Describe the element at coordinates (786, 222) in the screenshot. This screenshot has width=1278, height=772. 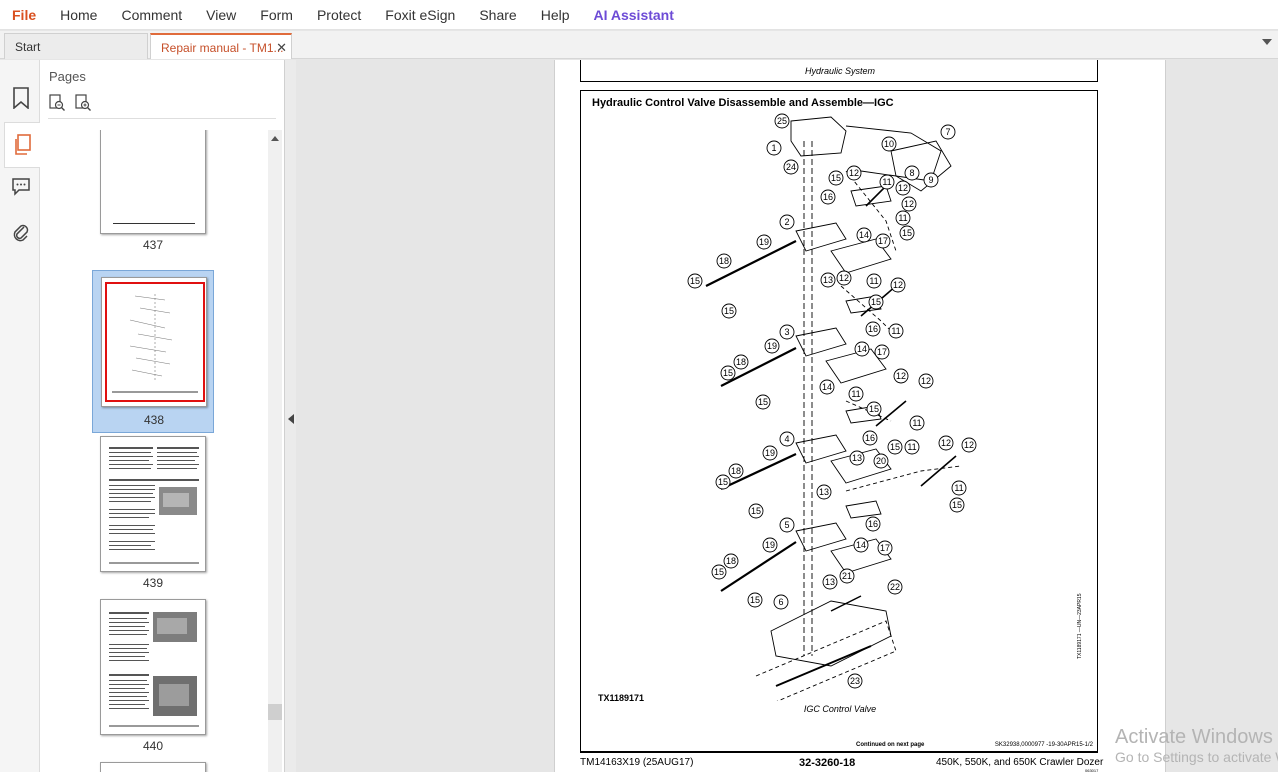
I see `svg-text: 2` at that location.